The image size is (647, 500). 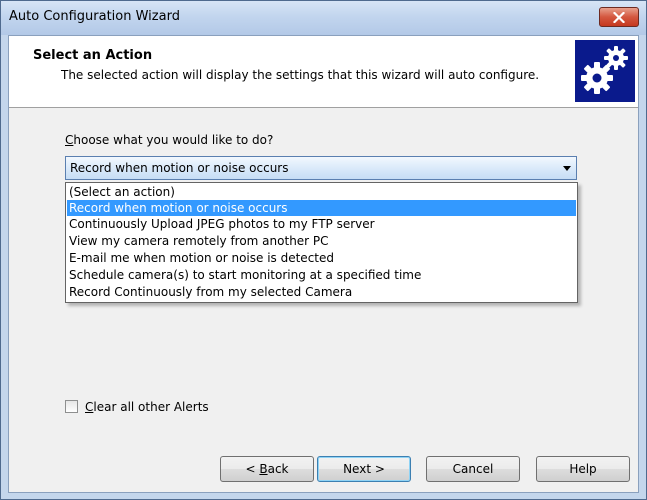 I want to click on clear-alerts-label: Clear all other Alerts, so click(x=147, y=407).